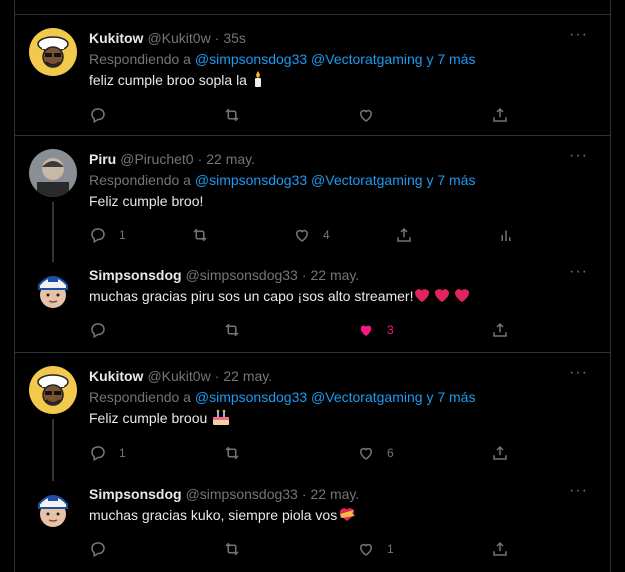 Image resolution: width=625 pixels, height=572 pixels. Describe the element at coordinates (221, 419) in the screenshot. I see `birthday-cake-icon` at that location.